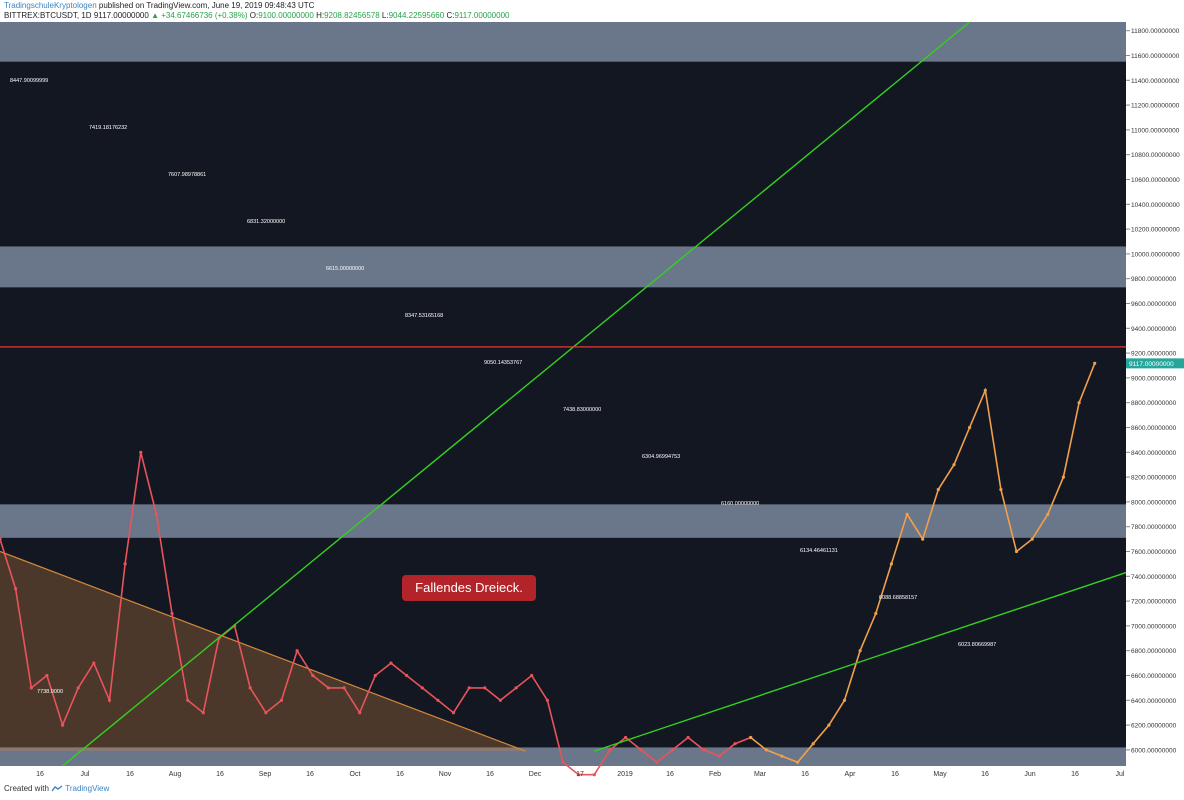 Image resolution: width=1184 pixels, height=800 pixels. I want to click on price-tick-label: 6400.00000000, so click(1154, 701).